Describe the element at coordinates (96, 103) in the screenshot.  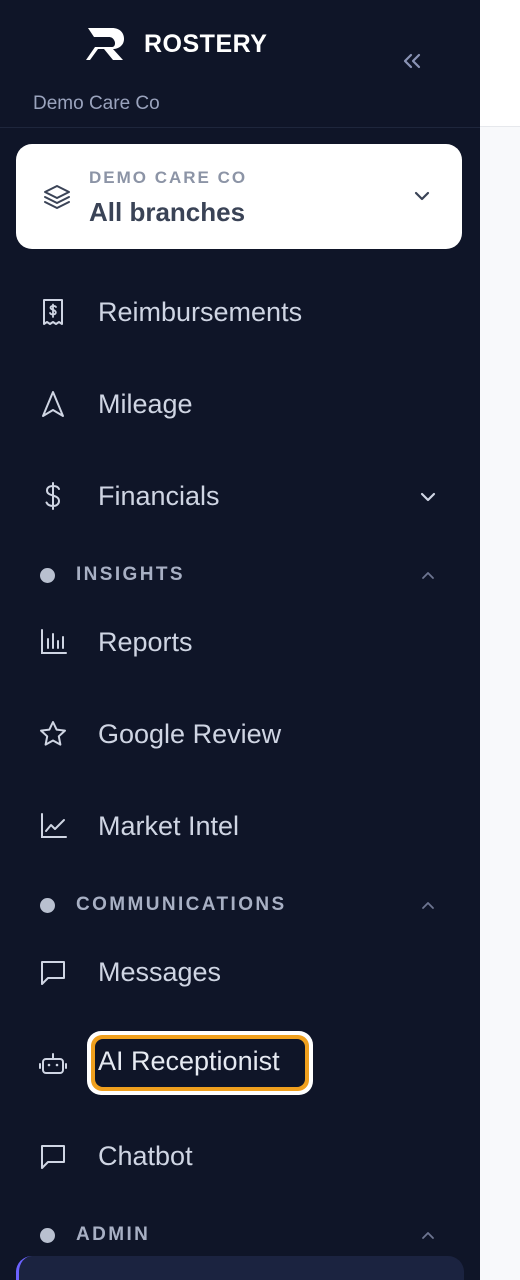
I see `org-subtitle: Demo Care Co` at that location.